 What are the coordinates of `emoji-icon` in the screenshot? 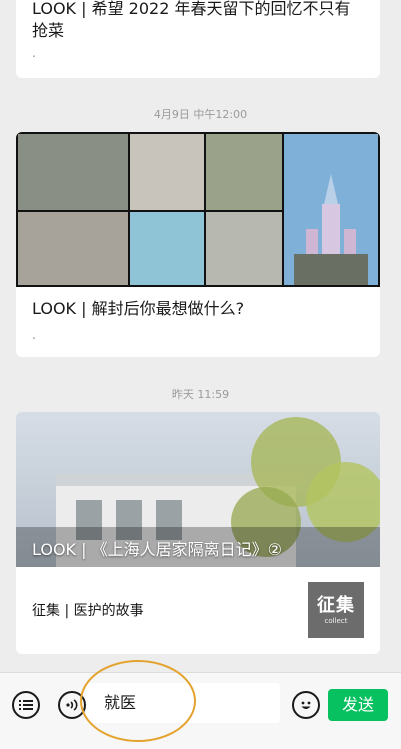 It's located at (306, 705).